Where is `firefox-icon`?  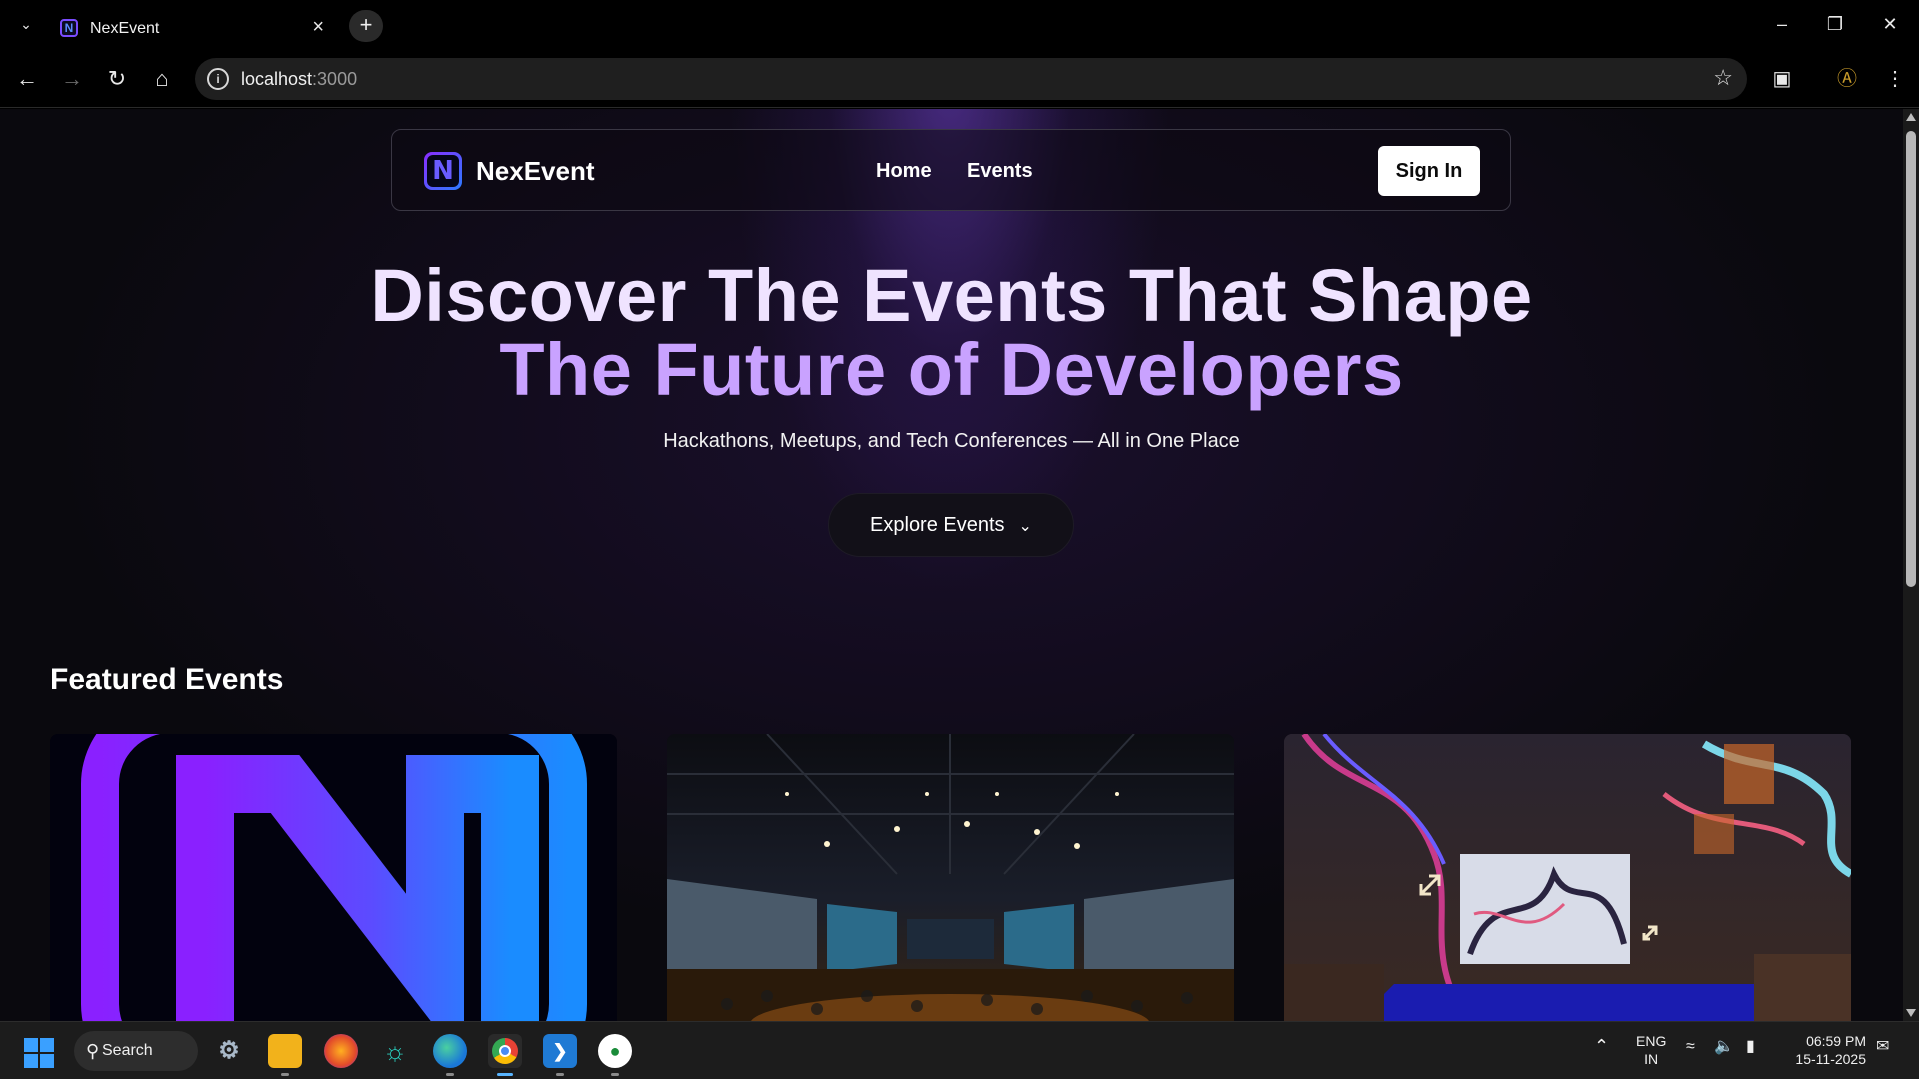 firefox-icon is located at coordinates (341, 1051).